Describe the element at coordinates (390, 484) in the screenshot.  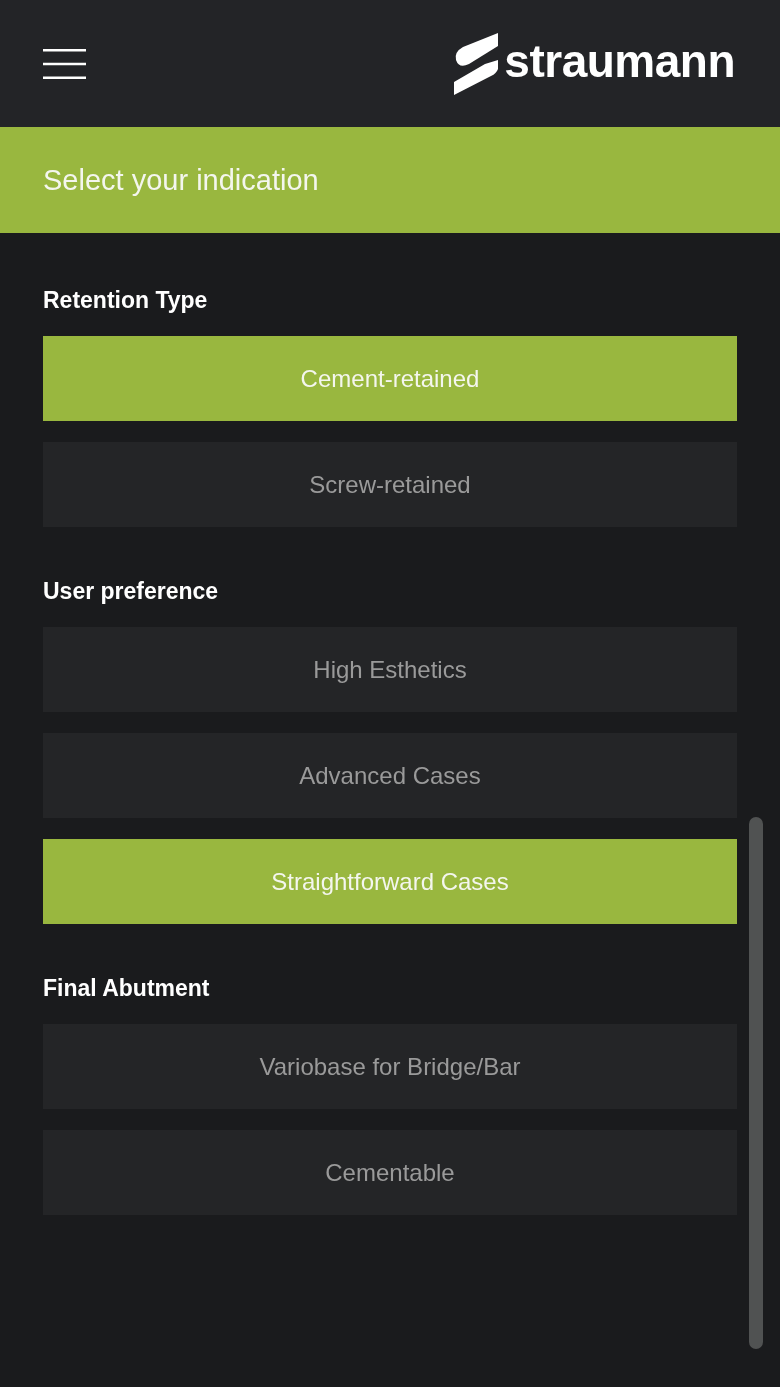
I see `option-button: Screw-retained` at that location.